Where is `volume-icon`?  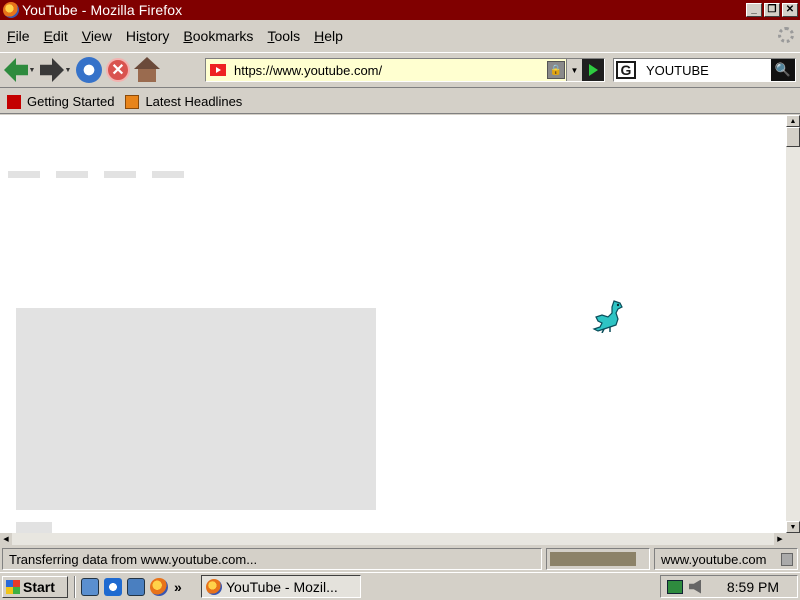
volume-icon is located at coordinates (695, 586).